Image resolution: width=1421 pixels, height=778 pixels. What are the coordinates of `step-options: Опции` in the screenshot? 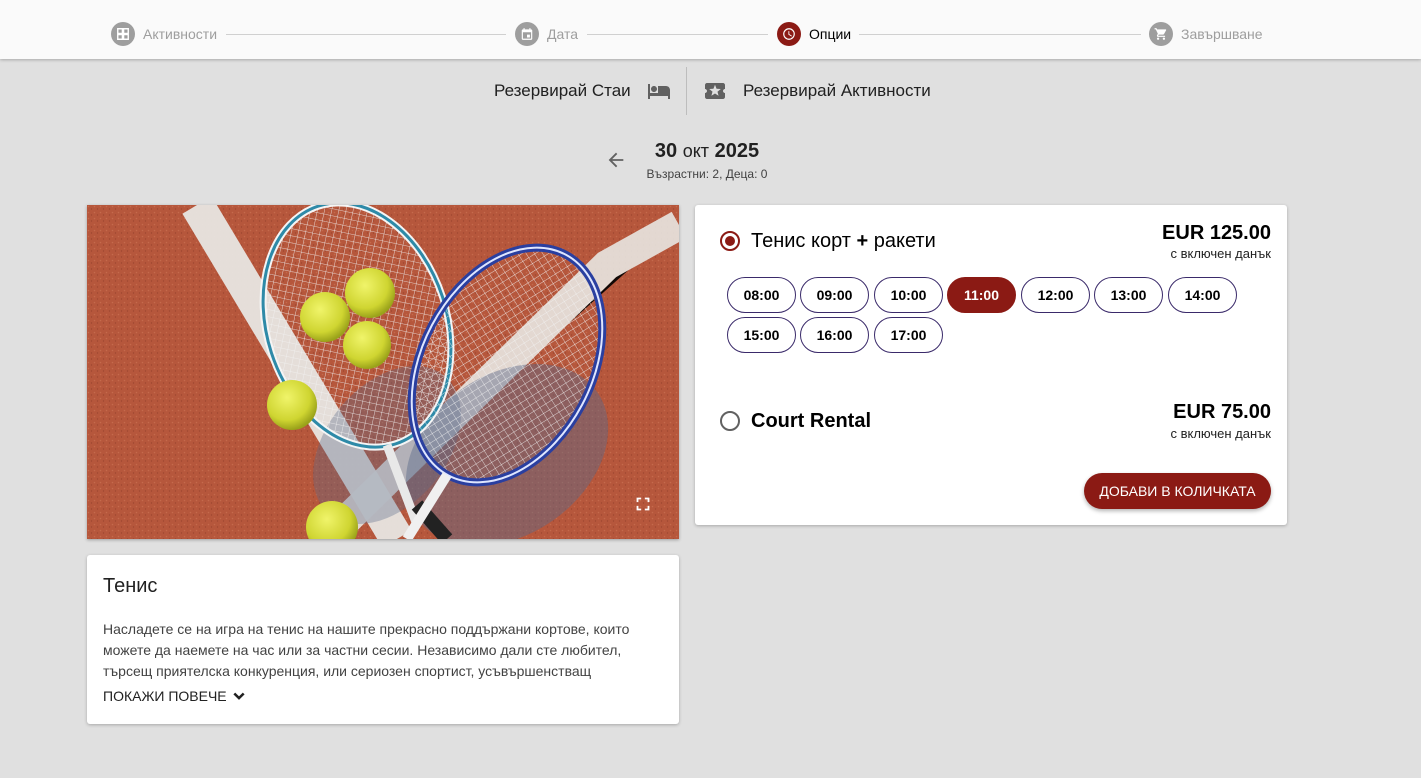 It's located at (814, 34).